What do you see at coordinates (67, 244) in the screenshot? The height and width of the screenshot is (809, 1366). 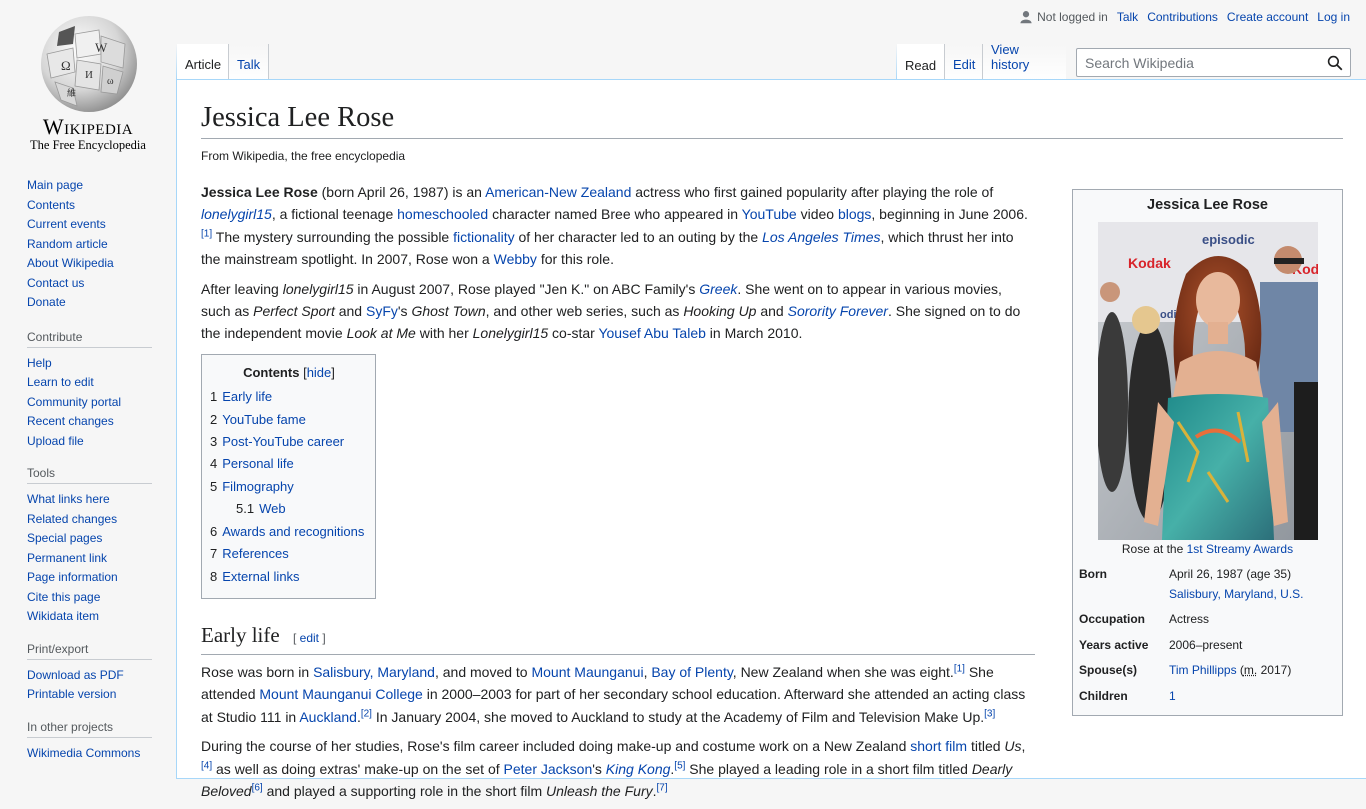 I see `sidebar-item-random-article: Random article` at bounding box center [67, 244].